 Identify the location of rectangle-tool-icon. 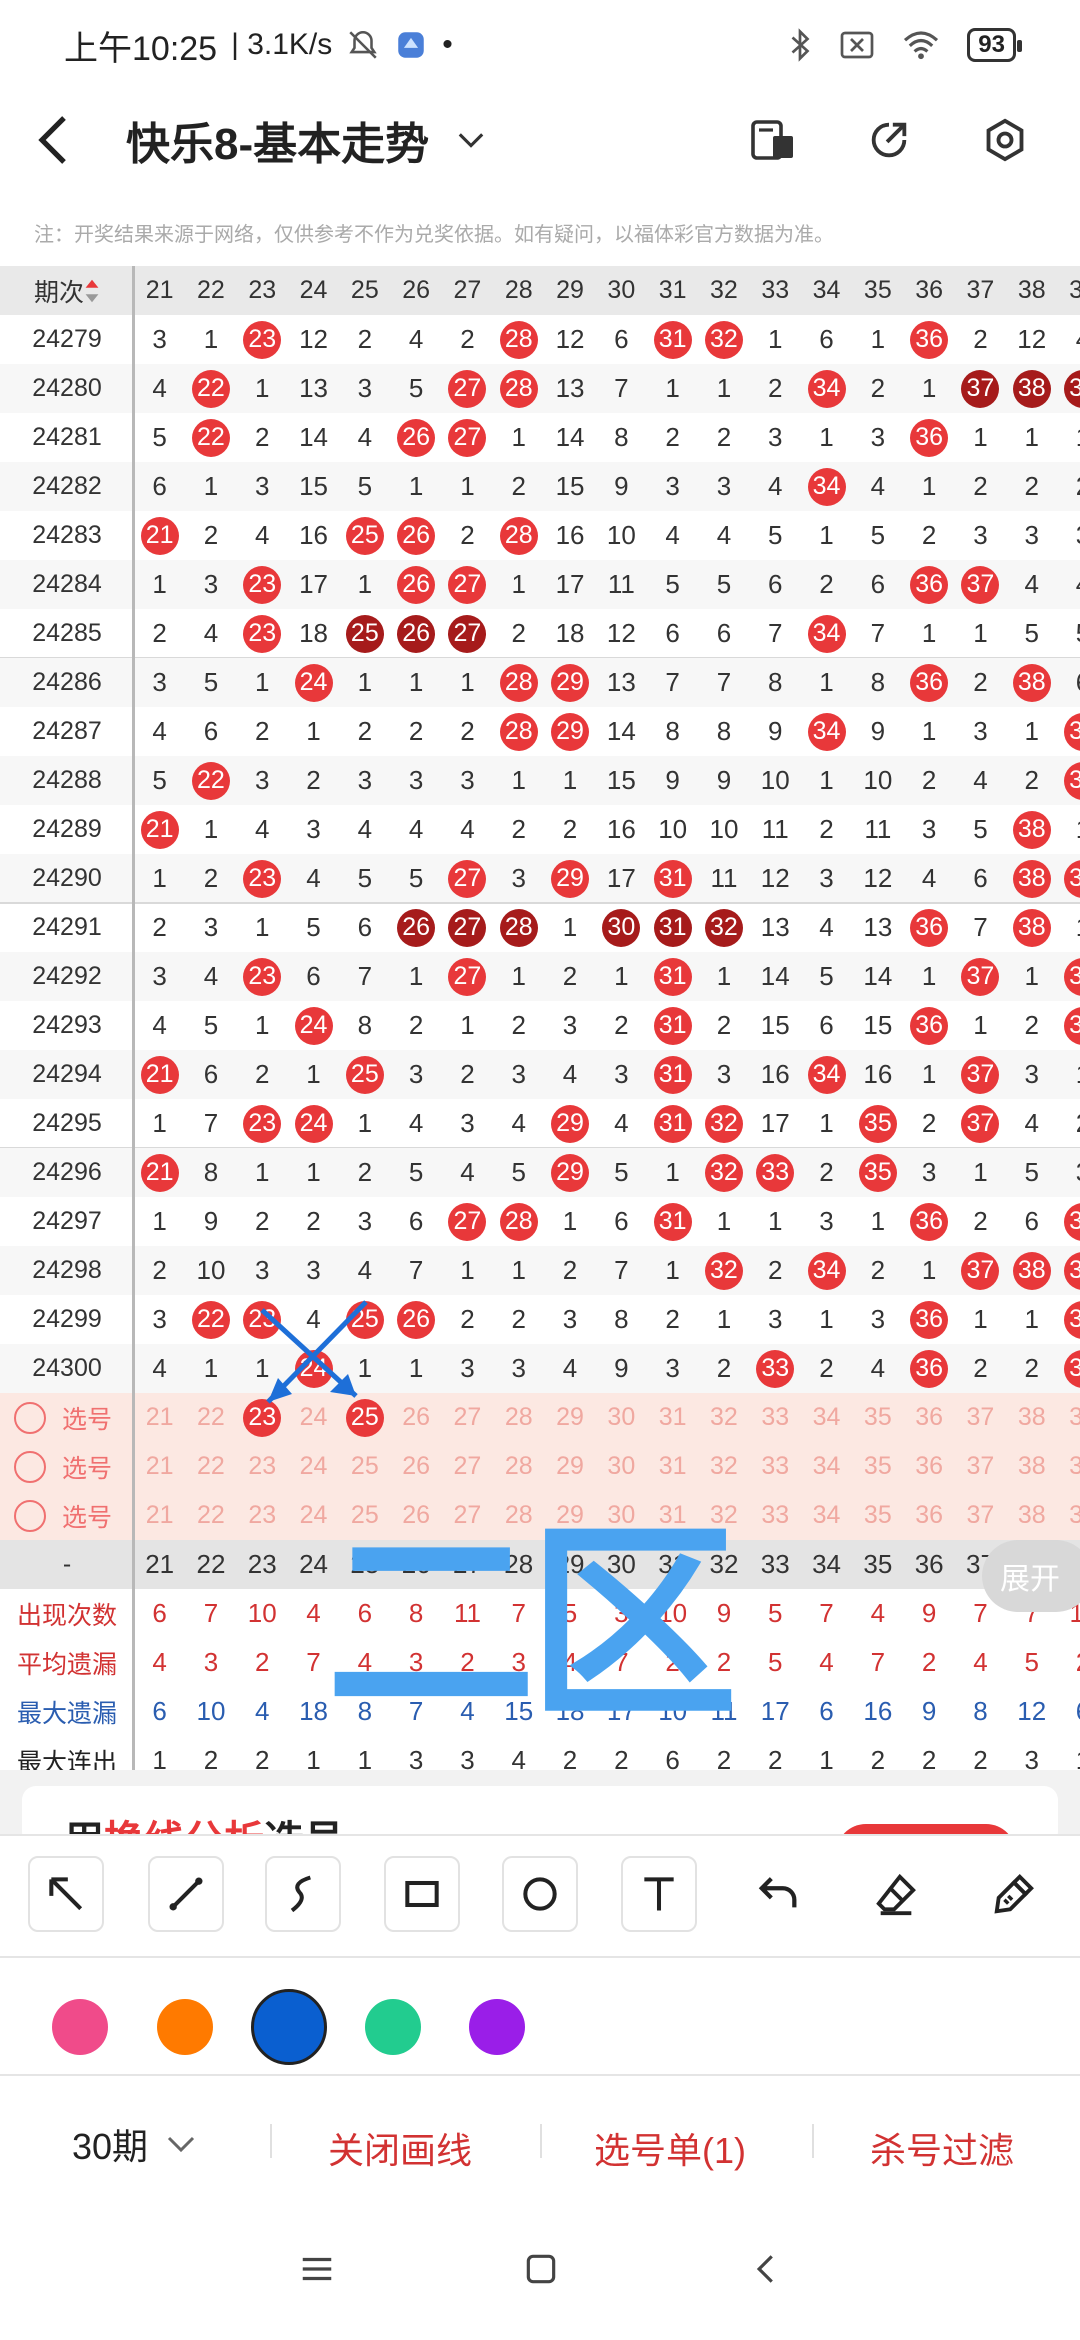
(422, 1894).